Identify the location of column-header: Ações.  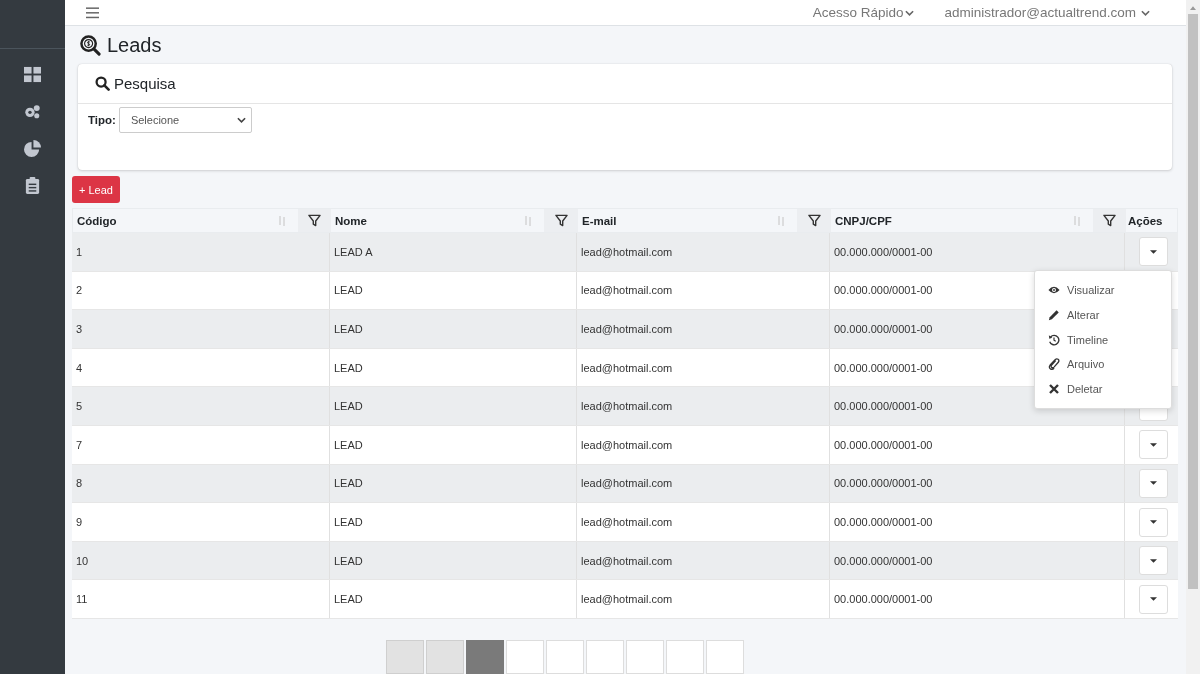
(1152, 221).